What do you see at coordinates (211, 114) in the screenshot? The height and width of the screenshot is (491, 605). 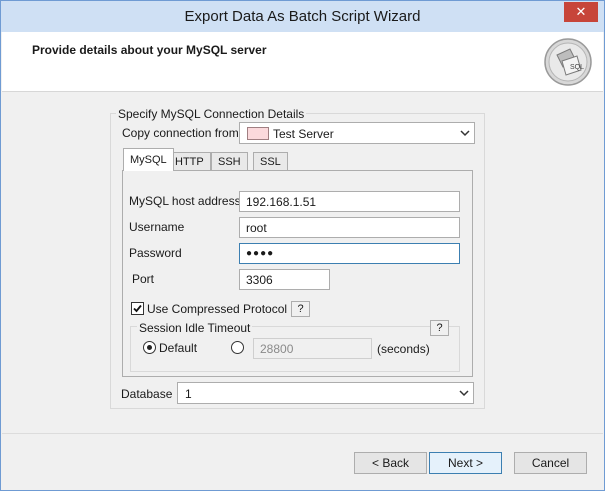 I see `connection-group-title: Specify MySQL Connection Details` at bounding box center [211, 114].